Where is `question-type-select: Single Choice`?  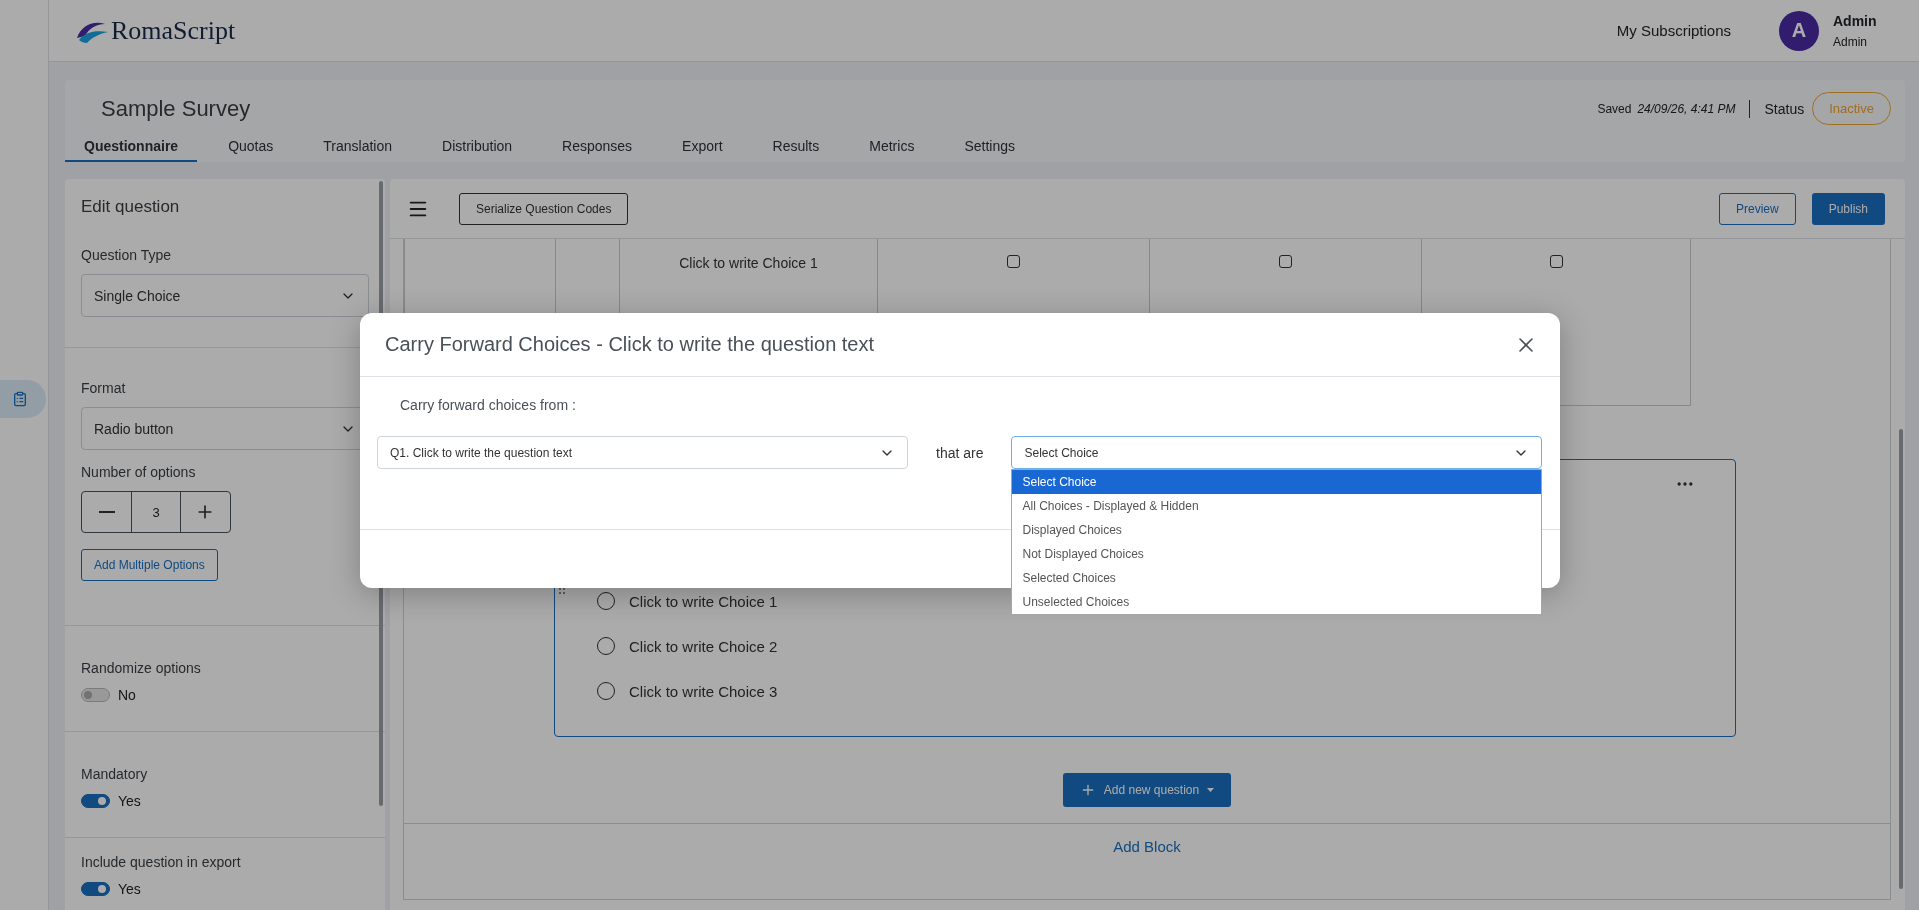
question-type-select: Single Choice is located at coordinates (225, 295).